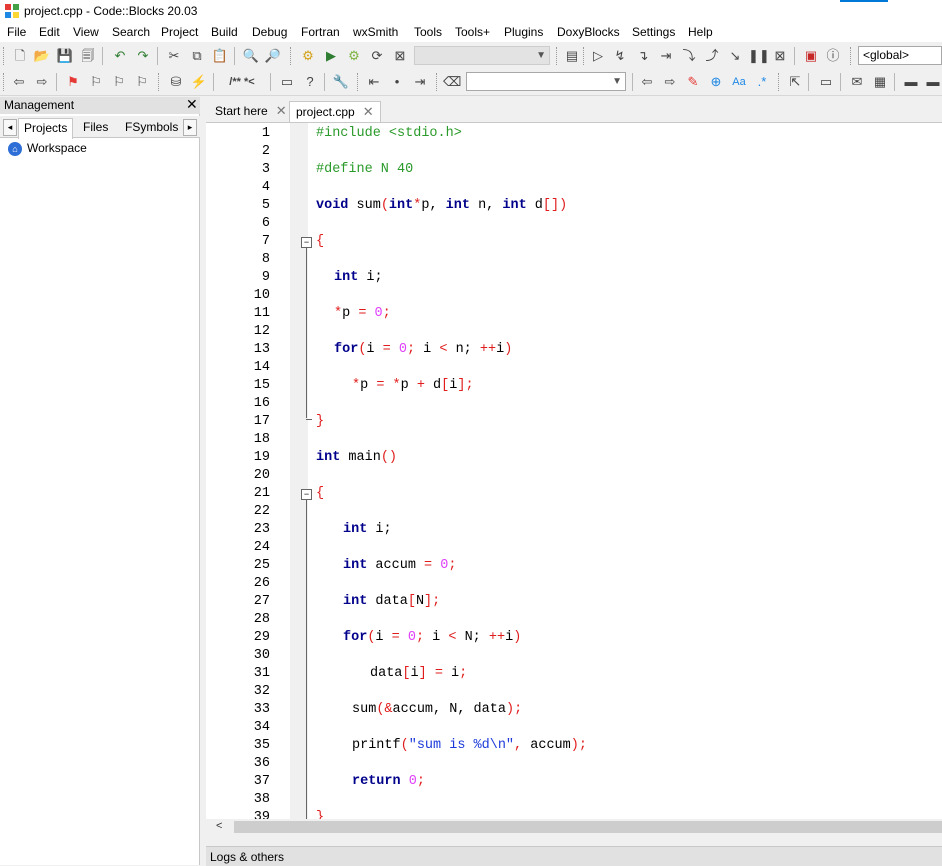  What do you see at coordinates (119, 82) in the screenshot?
I see `next-bookmark-icon: ⚐` at bounding box center [119, 82].